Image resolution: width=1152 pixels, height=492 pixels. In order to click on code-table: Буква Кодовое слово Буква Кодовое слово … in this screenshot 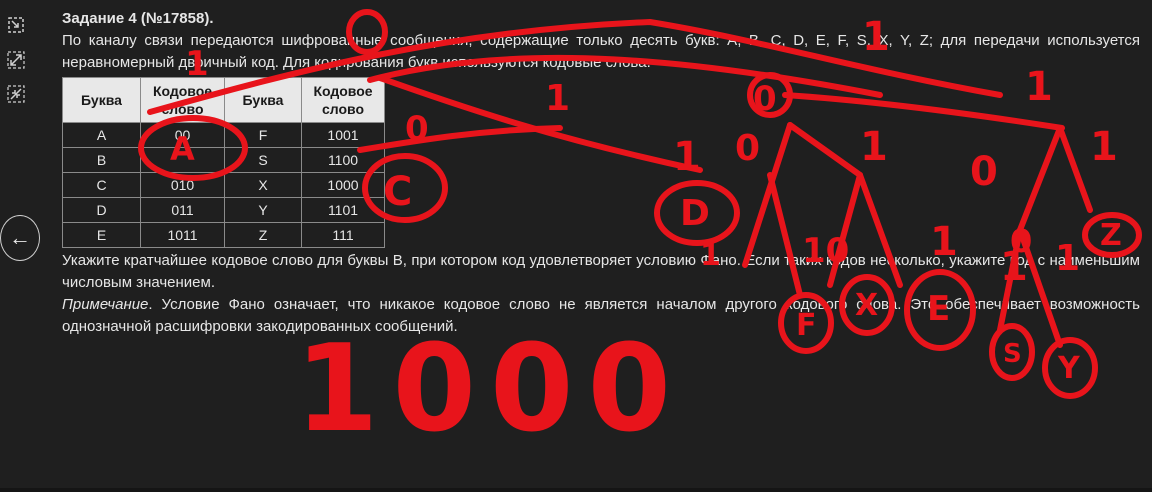, I will do `click(223, 162)`.